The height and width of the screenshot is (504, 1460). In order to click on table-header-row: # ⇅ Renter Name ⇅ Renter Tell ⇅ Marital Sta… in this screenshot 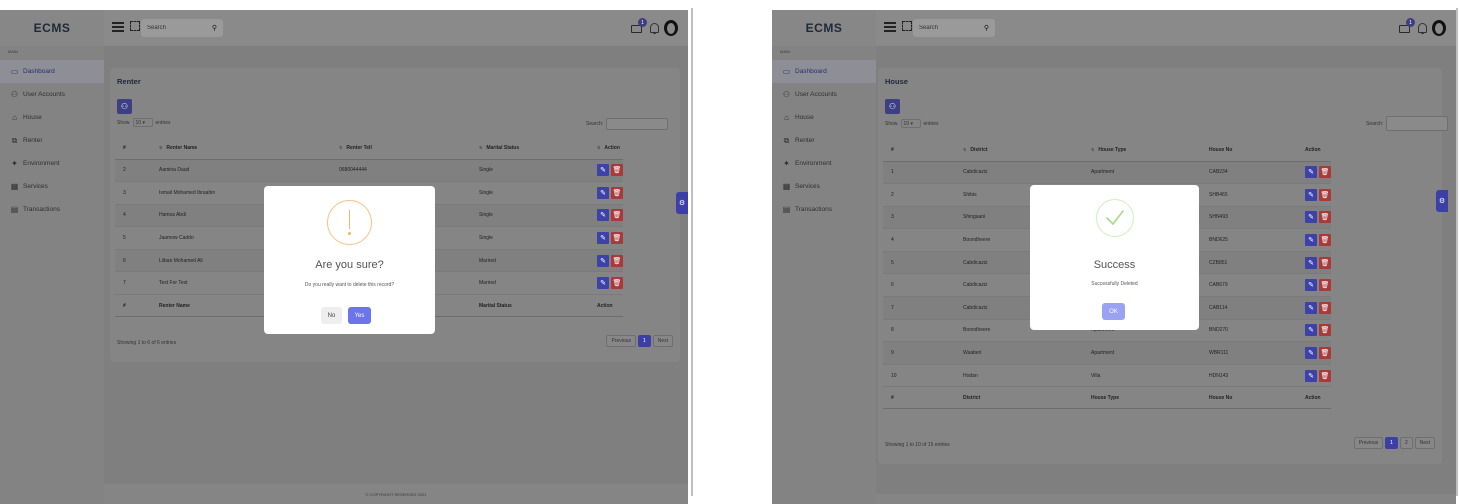, I will do `click(369, 148)`.